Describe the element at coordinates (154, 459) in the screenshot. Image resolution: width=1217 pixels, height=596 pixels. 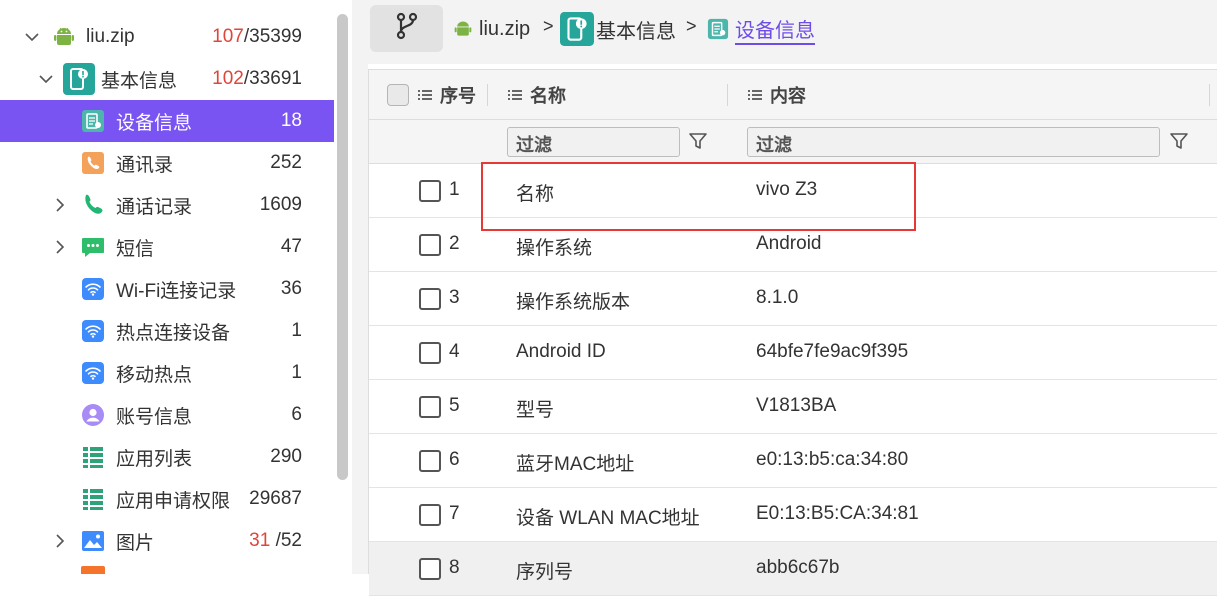
I see `tree-item-label: 应用列表` at that location.